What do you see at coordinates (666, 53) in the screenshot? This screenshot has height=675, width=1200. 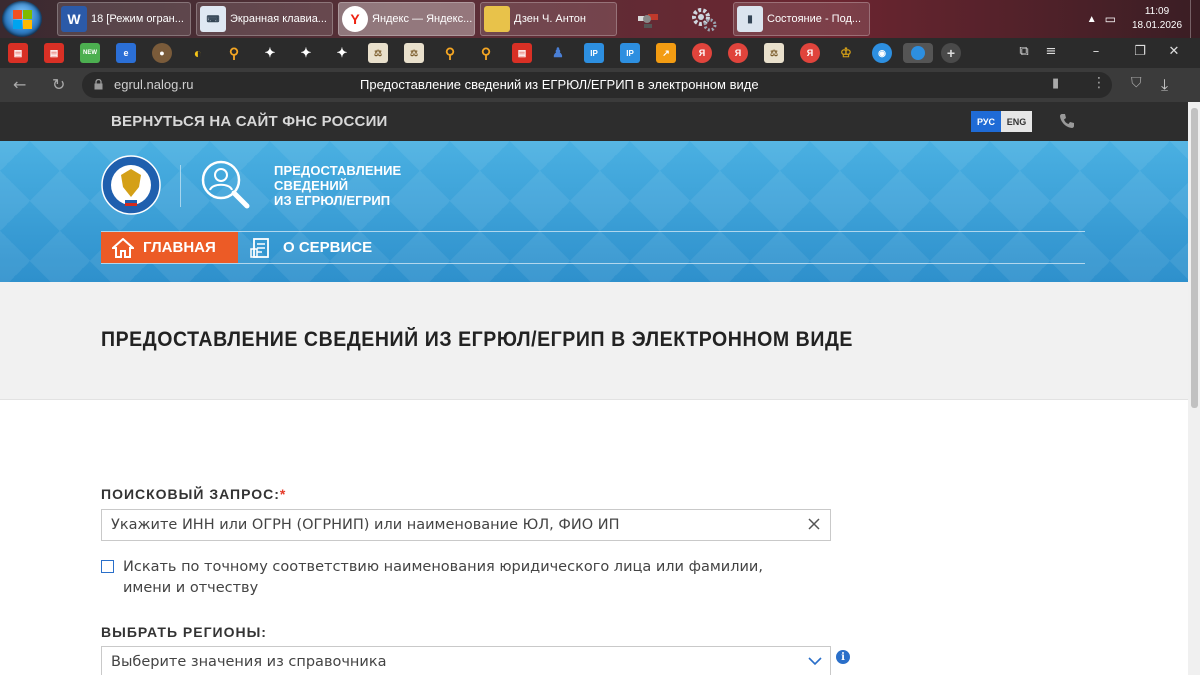 I see `pinned-tab-chart-icon: ↗` at bounding box center [666, 53].